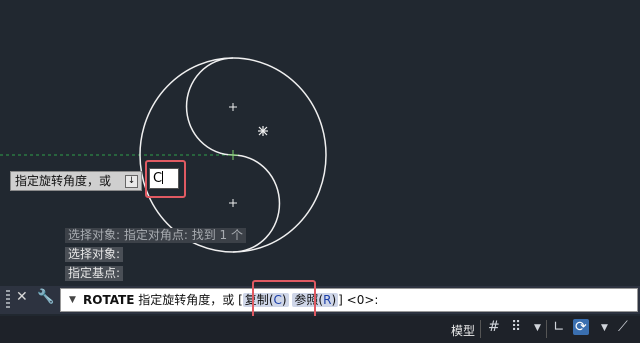 The image size is (640, 343). What do you see at coordinates (559, 327) in the screenshot?
I see `ortho-icon: ∟` at bounding box center [559, 327].